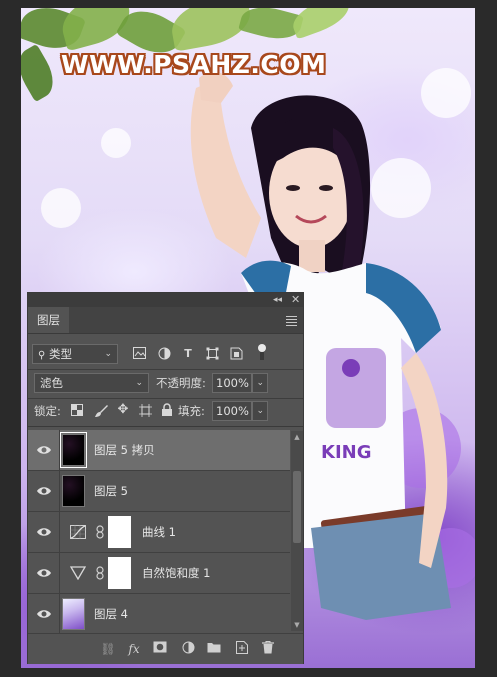 The width and height of the screenshot is (497, 677). Describe the element at coordinates (297, 507) in the screenshot. I see `scrollbar-thumb` at that location.